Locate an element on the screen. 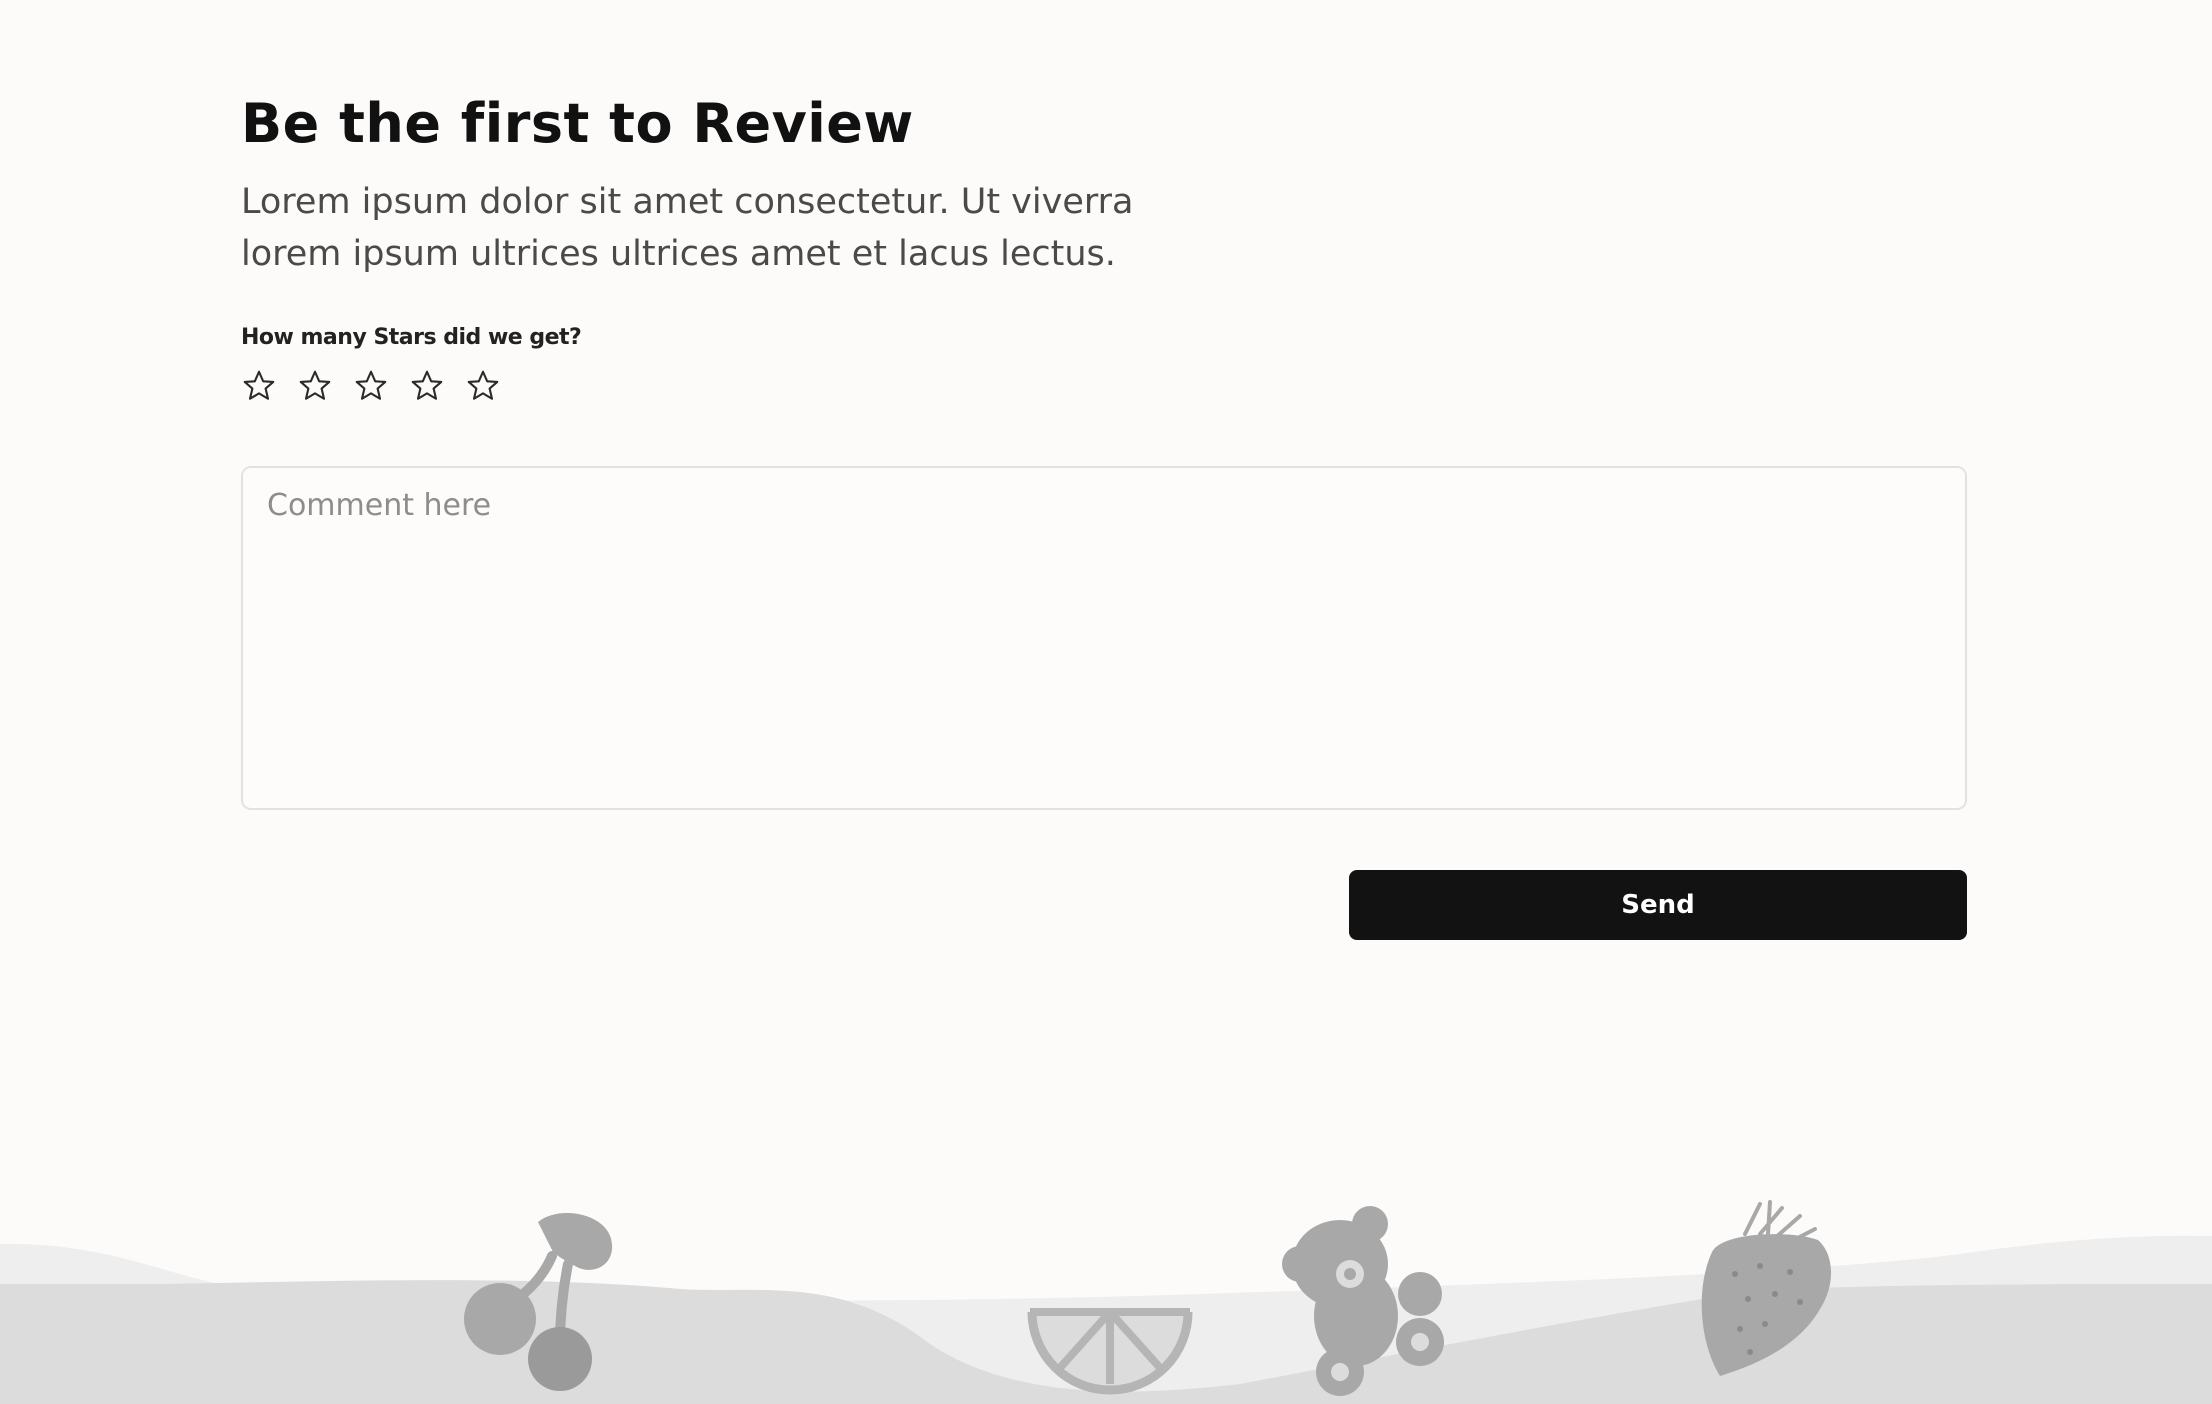 The height and width of the screenshot is (1404, 2212). rating-question: How many Stars did we get? is located at coordinates (411, 337).